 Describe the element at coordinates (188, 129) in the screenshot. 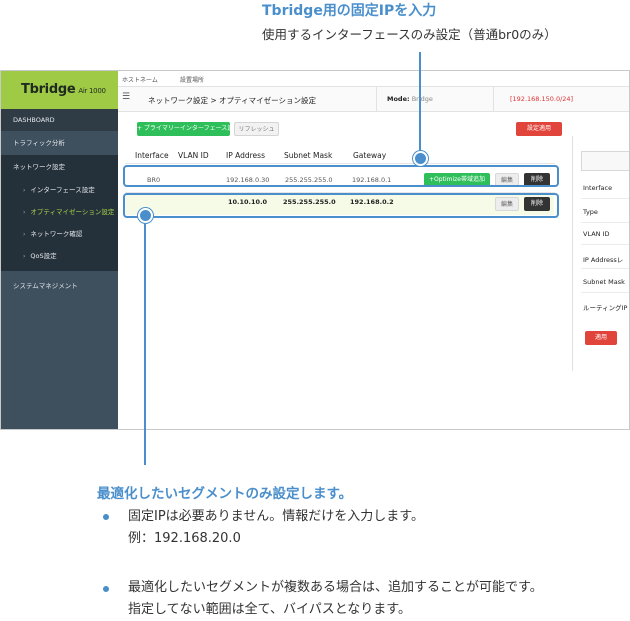

I see `add-primary-interface-button: + プライマリーインターフェース追加` at that location.